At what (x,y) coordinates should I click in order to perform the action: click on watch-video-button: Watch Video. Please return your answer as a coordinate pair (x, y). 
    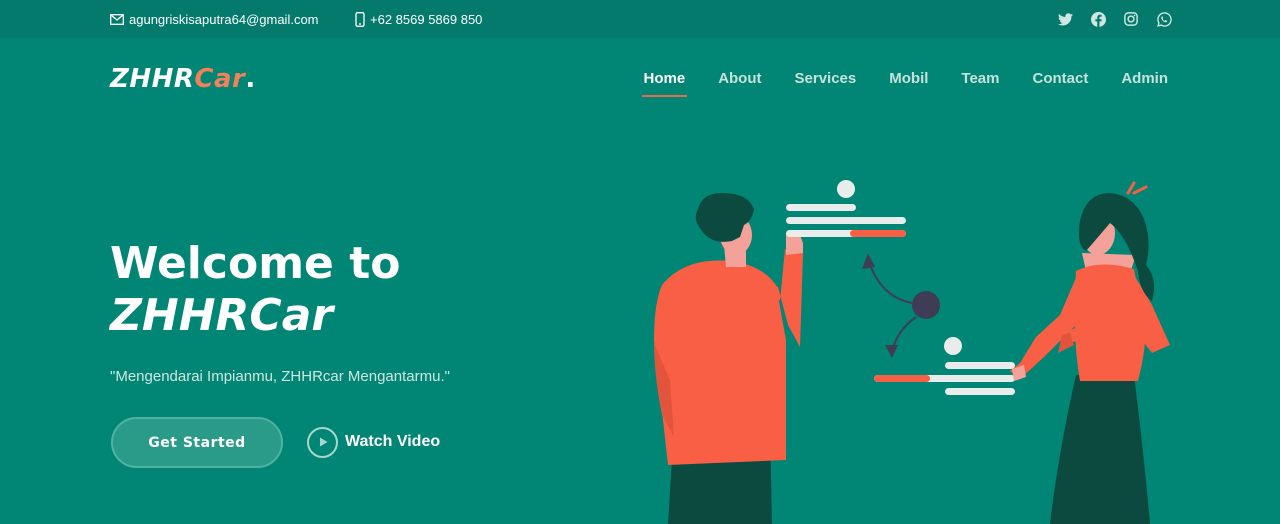
    Looking at the image, I should click on (373, 442).